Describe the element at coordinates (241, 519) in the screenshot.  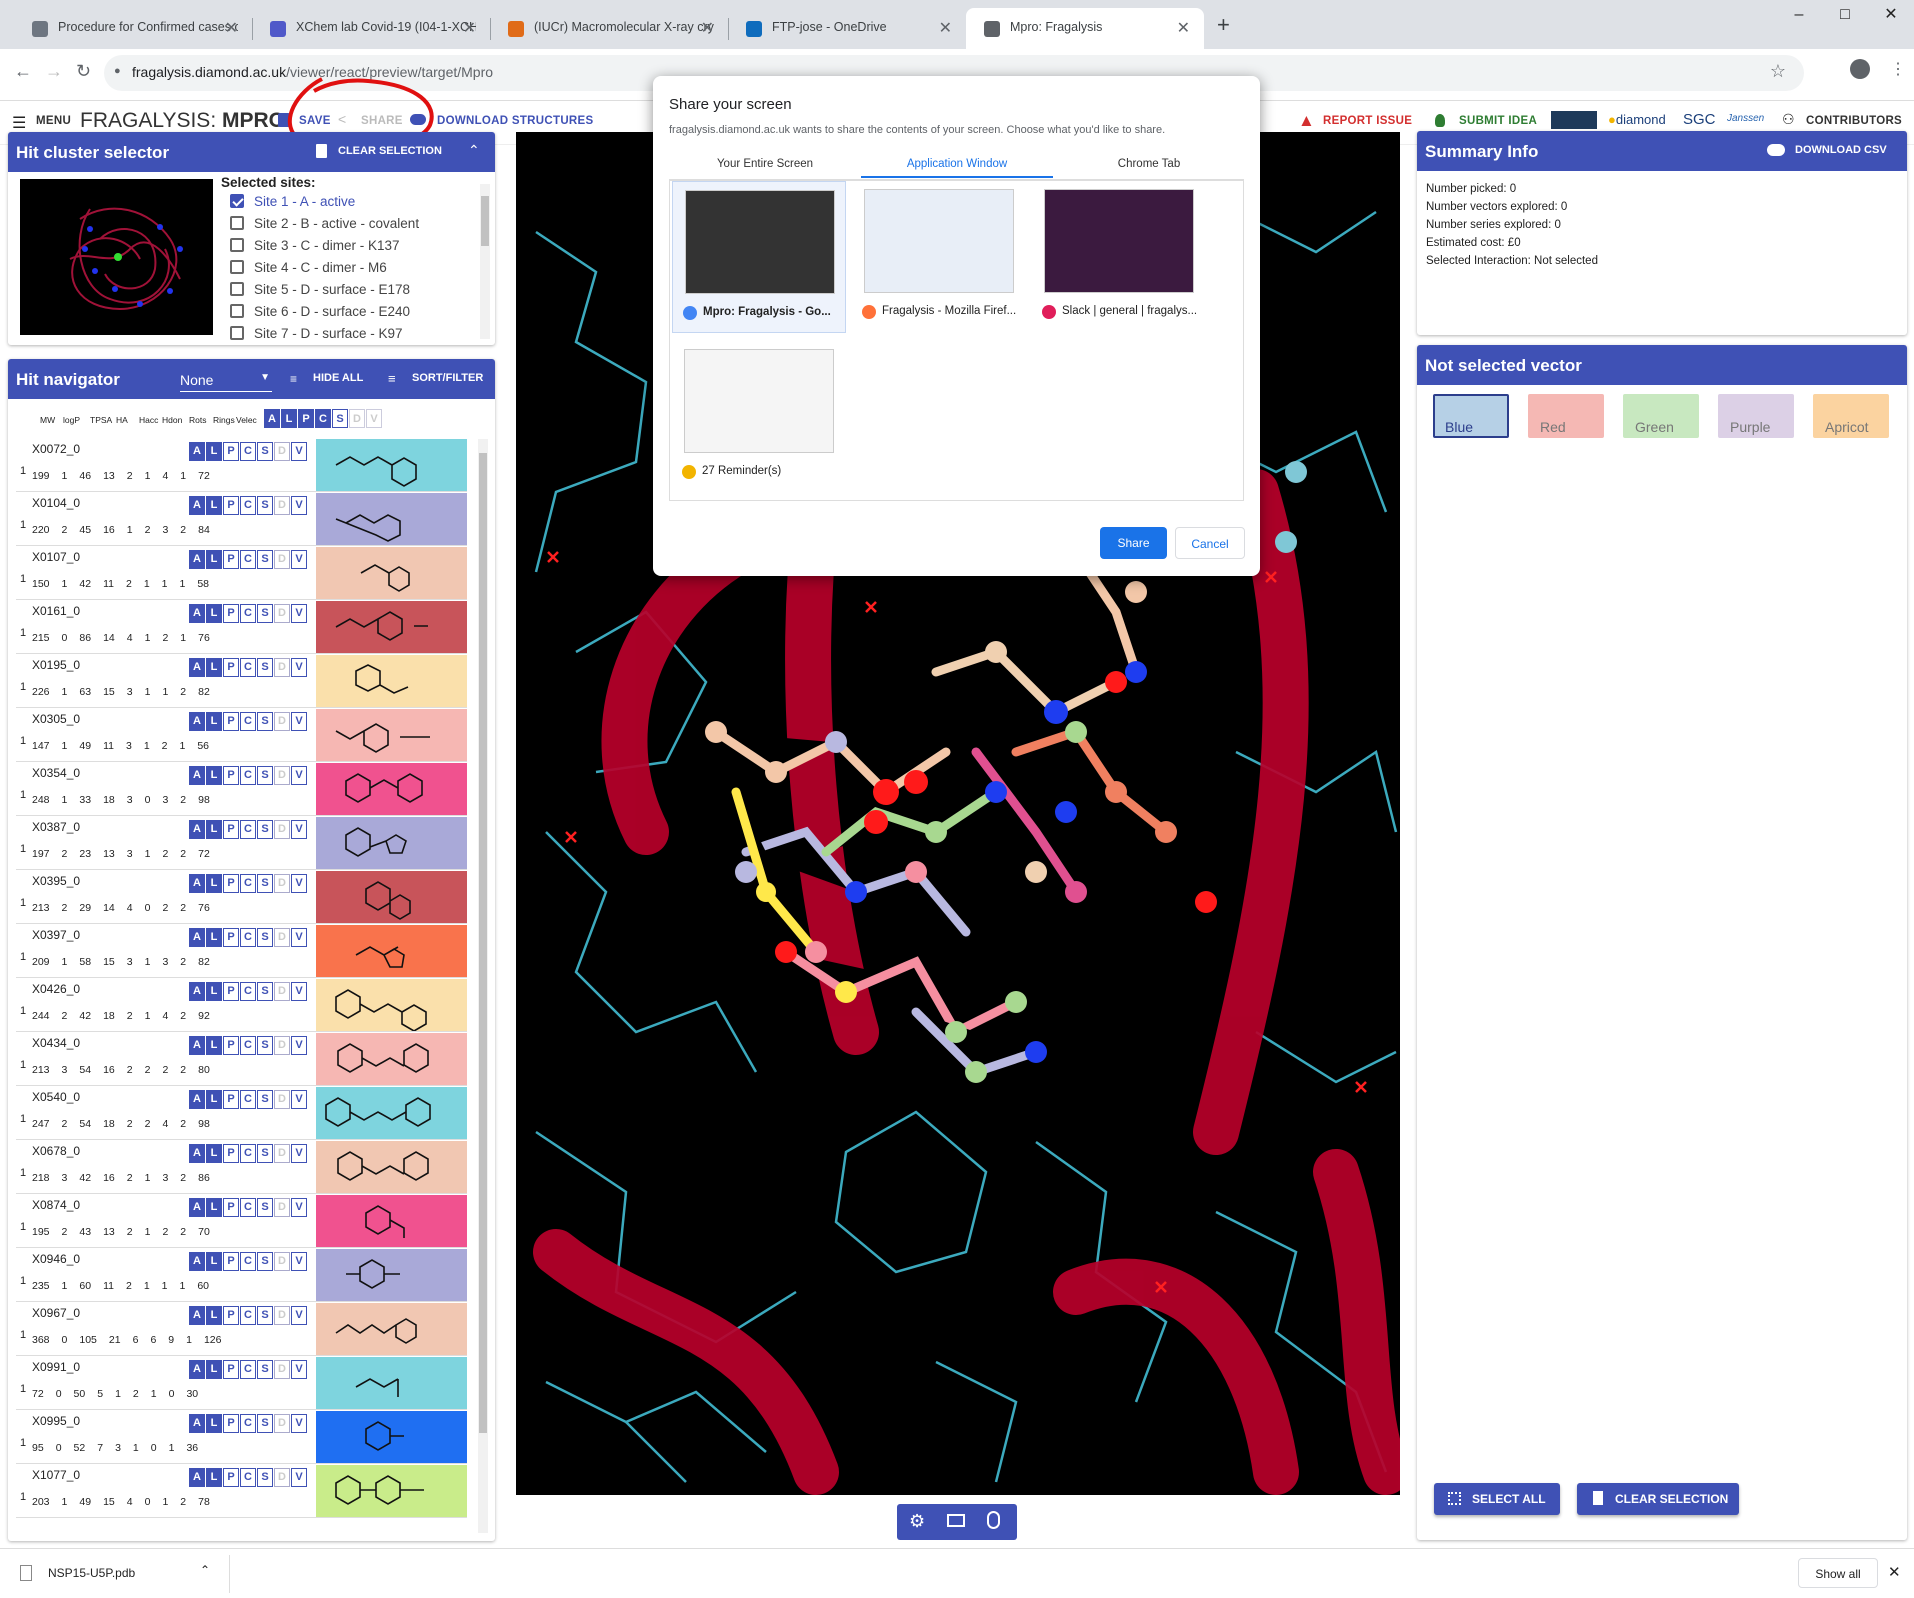
I see `hit-row: 1 X0104_0 220 2 45 16 1 2 3 2 84 A L P C S D V` at that location.